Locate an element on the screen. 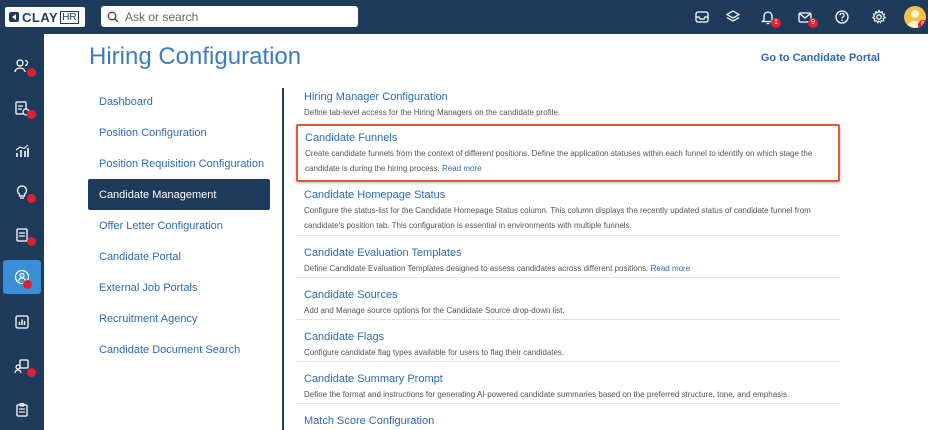  logo-text: CLAY is located at coordinates (40, 17).